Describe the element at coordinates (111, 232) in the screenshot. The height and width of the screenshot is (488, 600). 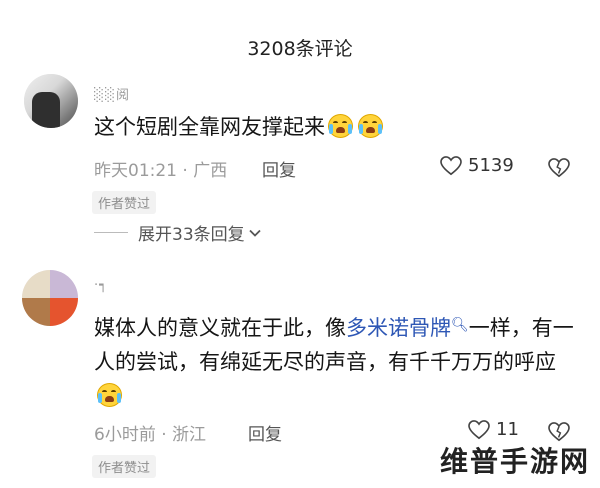
I see `divider` at that location.